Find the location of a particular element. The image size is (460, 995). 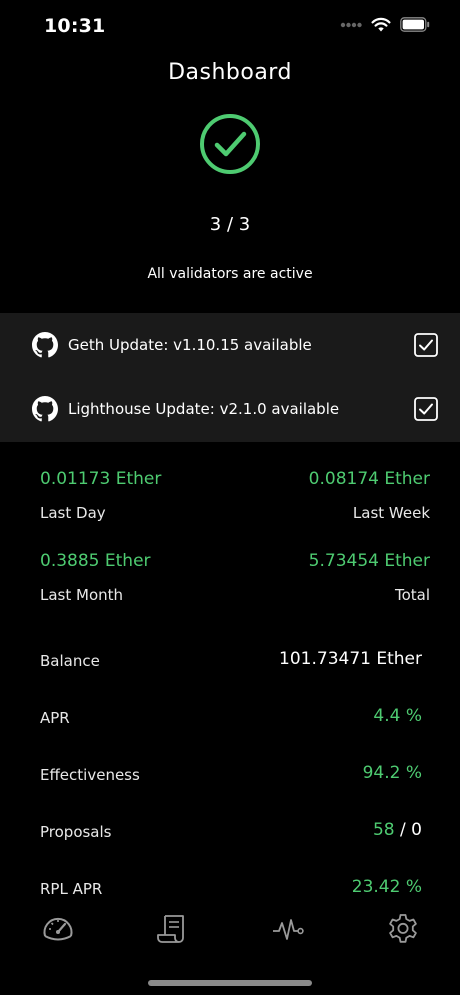

update-row-lighthouse: Lighthouse Update: v2.1.0 available is located at coordinates (230, 409).